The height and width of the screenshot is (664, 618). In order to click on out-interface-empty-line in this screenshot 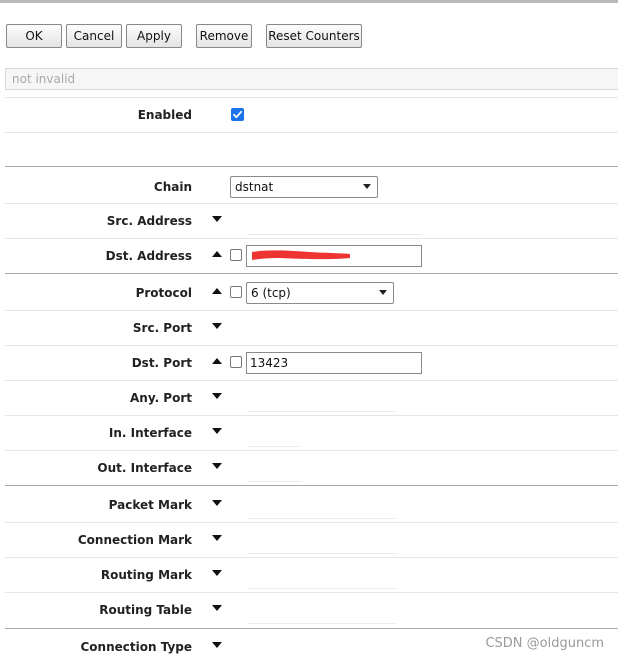, I will do `click(274, 481)`.